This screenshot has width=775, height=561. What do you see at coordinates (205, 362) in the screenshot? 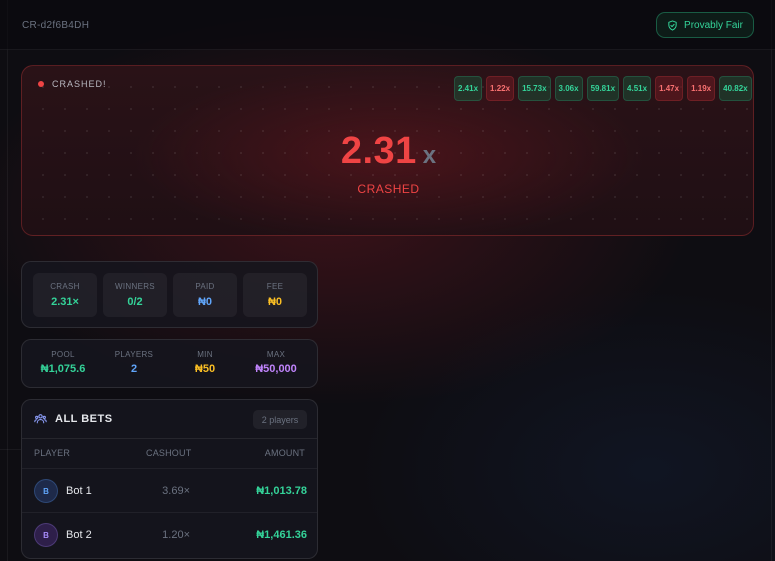
I see `pool-min-bet: MIN ₦50` at bounding box center [205, 362].